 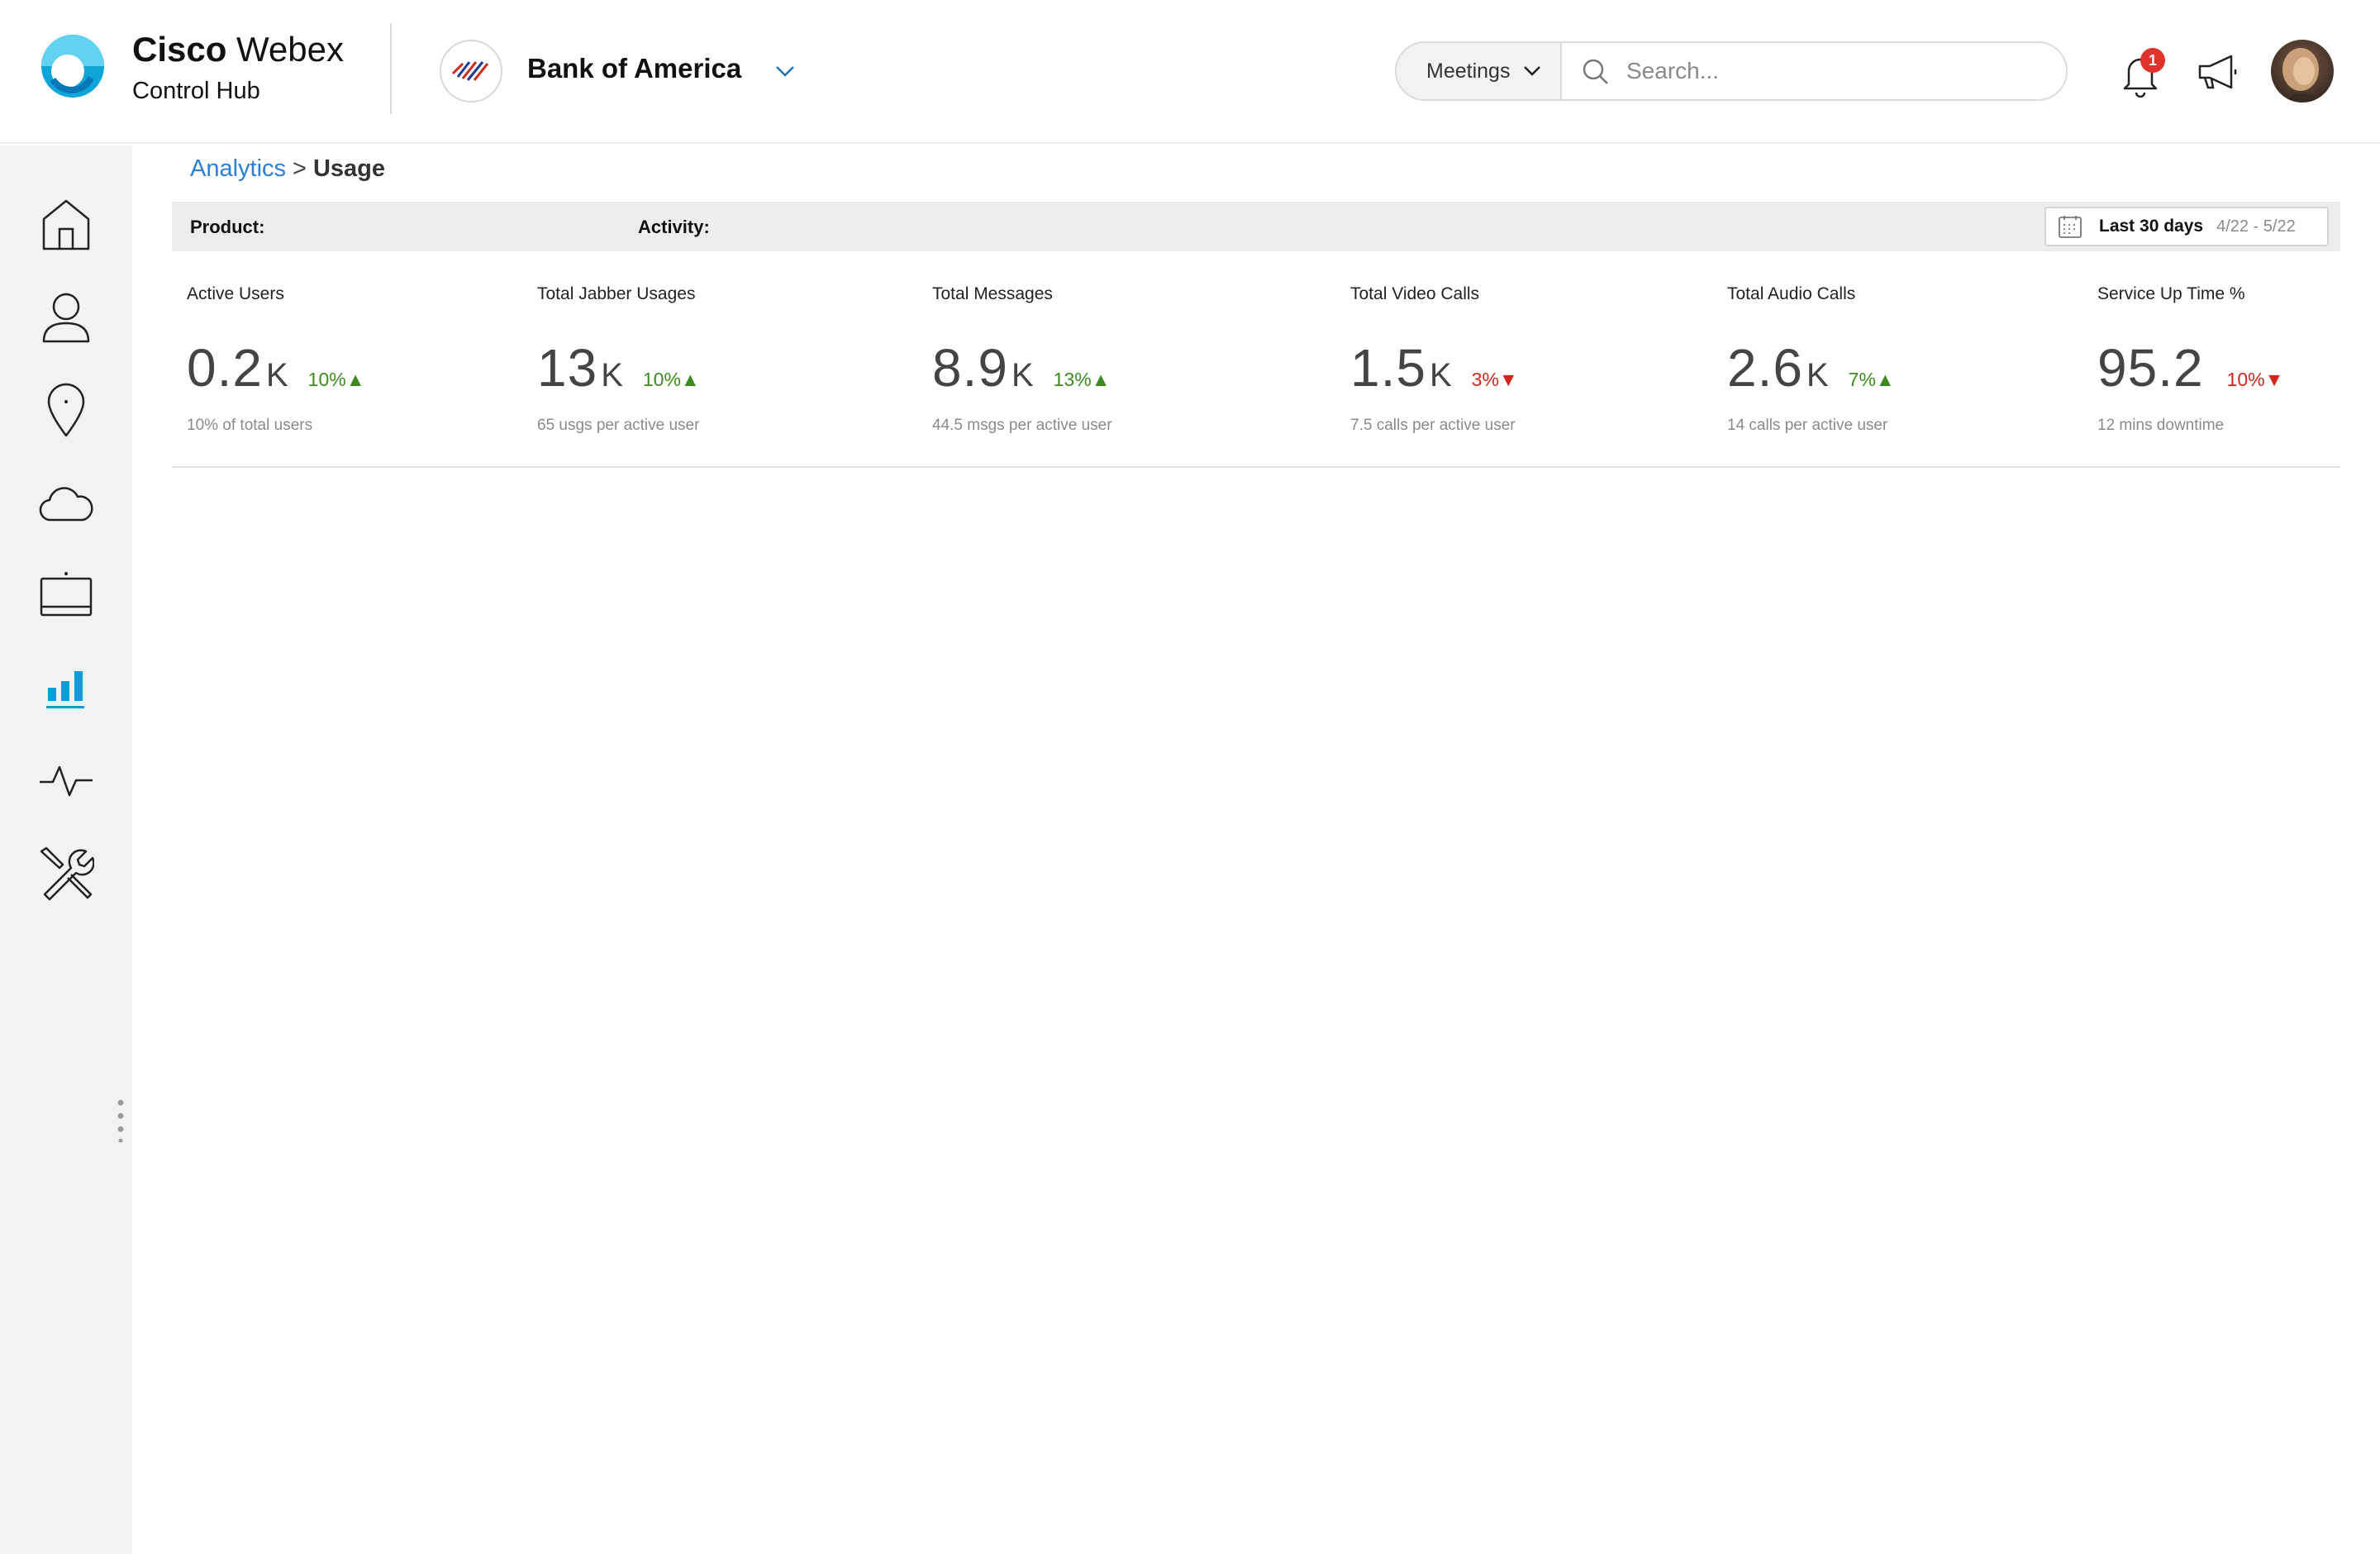 I want to click on brand-subtitle: Control Hub, so click(x=196, y=91).